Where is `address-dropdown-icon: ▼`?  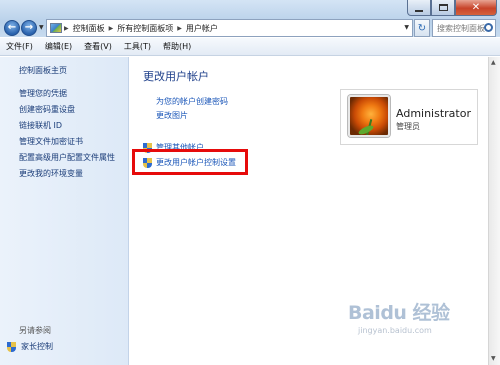 address-dropdown-icon: ▼ is located at coordinates (406, 27).